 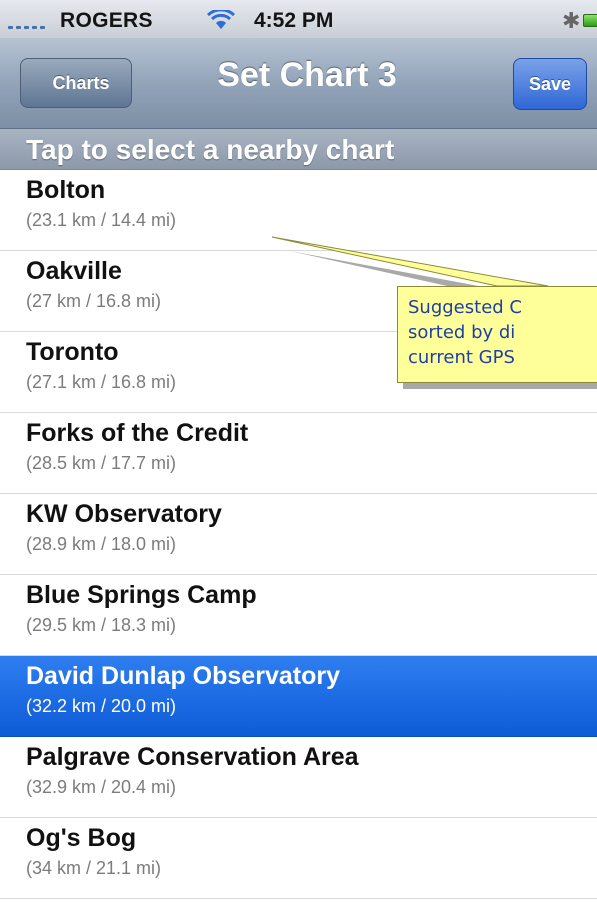 What do you see at coordinates (137, 433) in the screenshot?
I see `chart-name: Forks of the Credit` at bounding box center [137, 433].